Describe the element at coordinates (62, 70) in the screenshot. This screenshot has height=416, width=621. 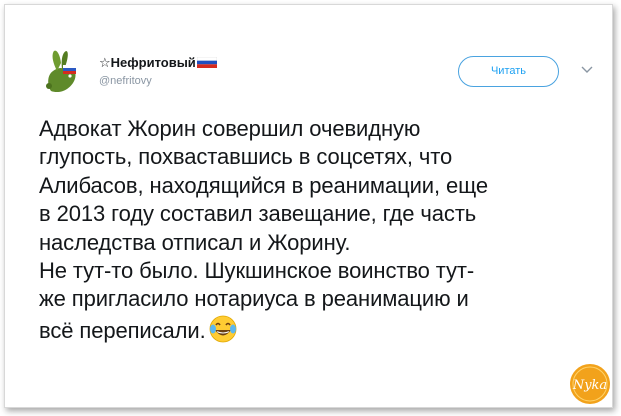
I see `green-rabbit-avatar-icon` at that location.